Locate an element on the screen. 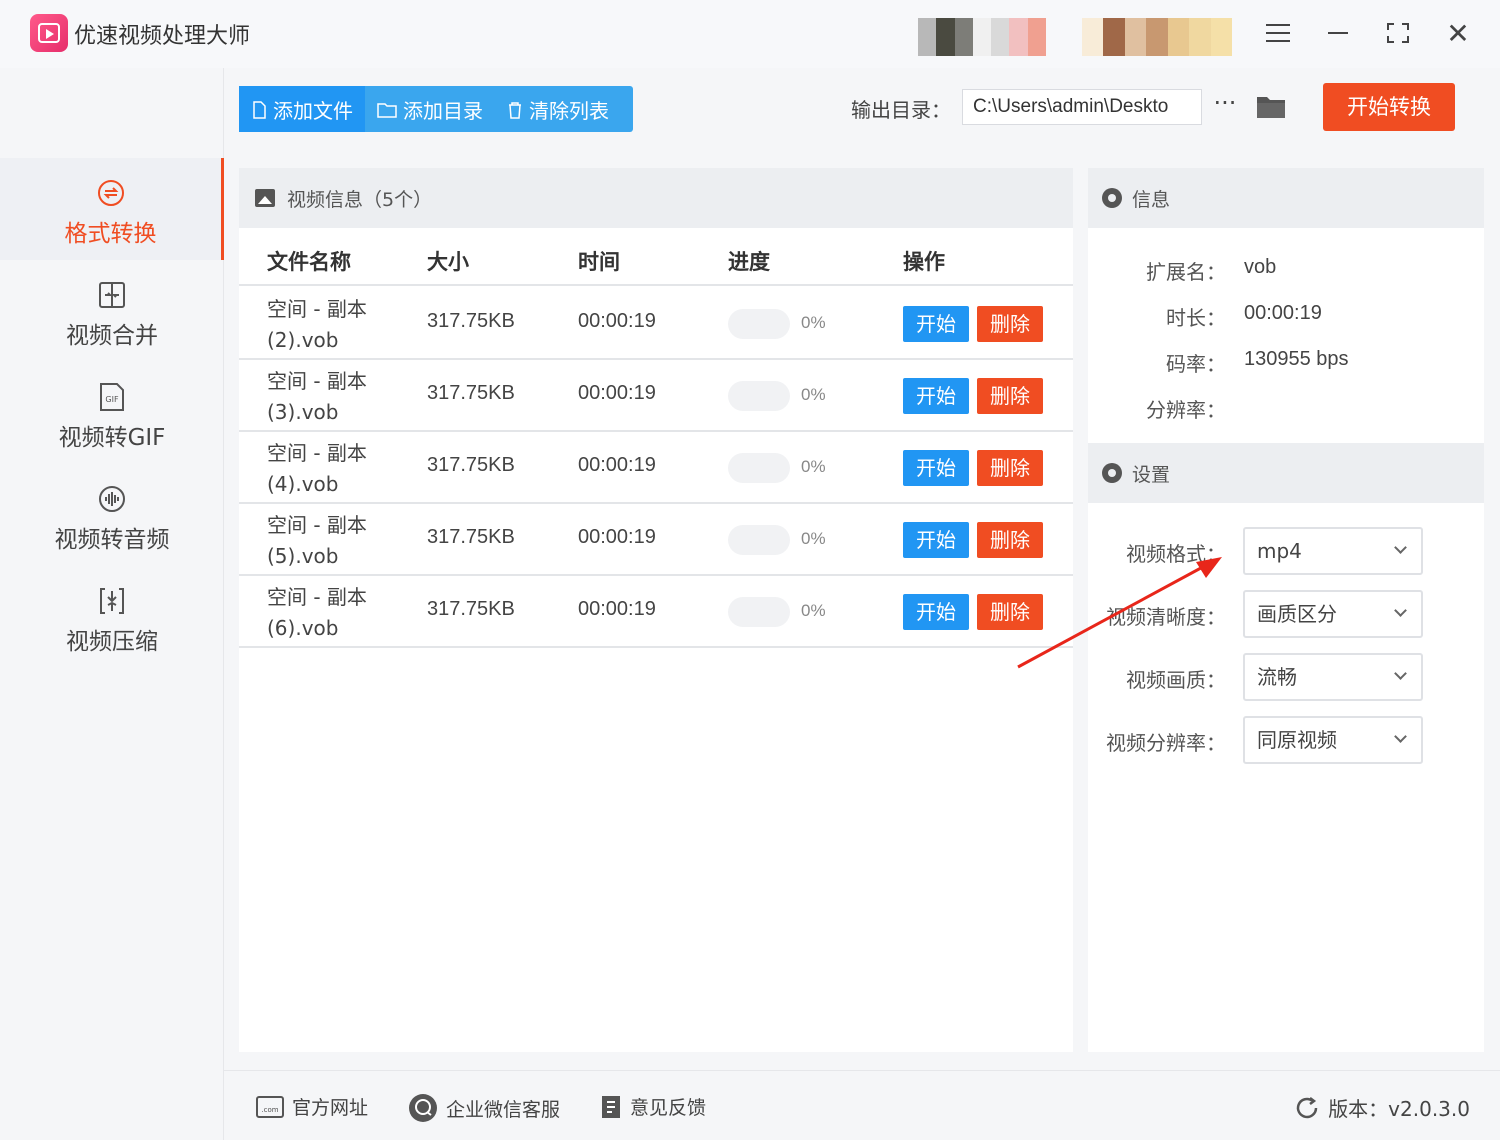 The height and width of the screenshot is (1140, 1500). trash-icon is located at coordinates (515, 109).